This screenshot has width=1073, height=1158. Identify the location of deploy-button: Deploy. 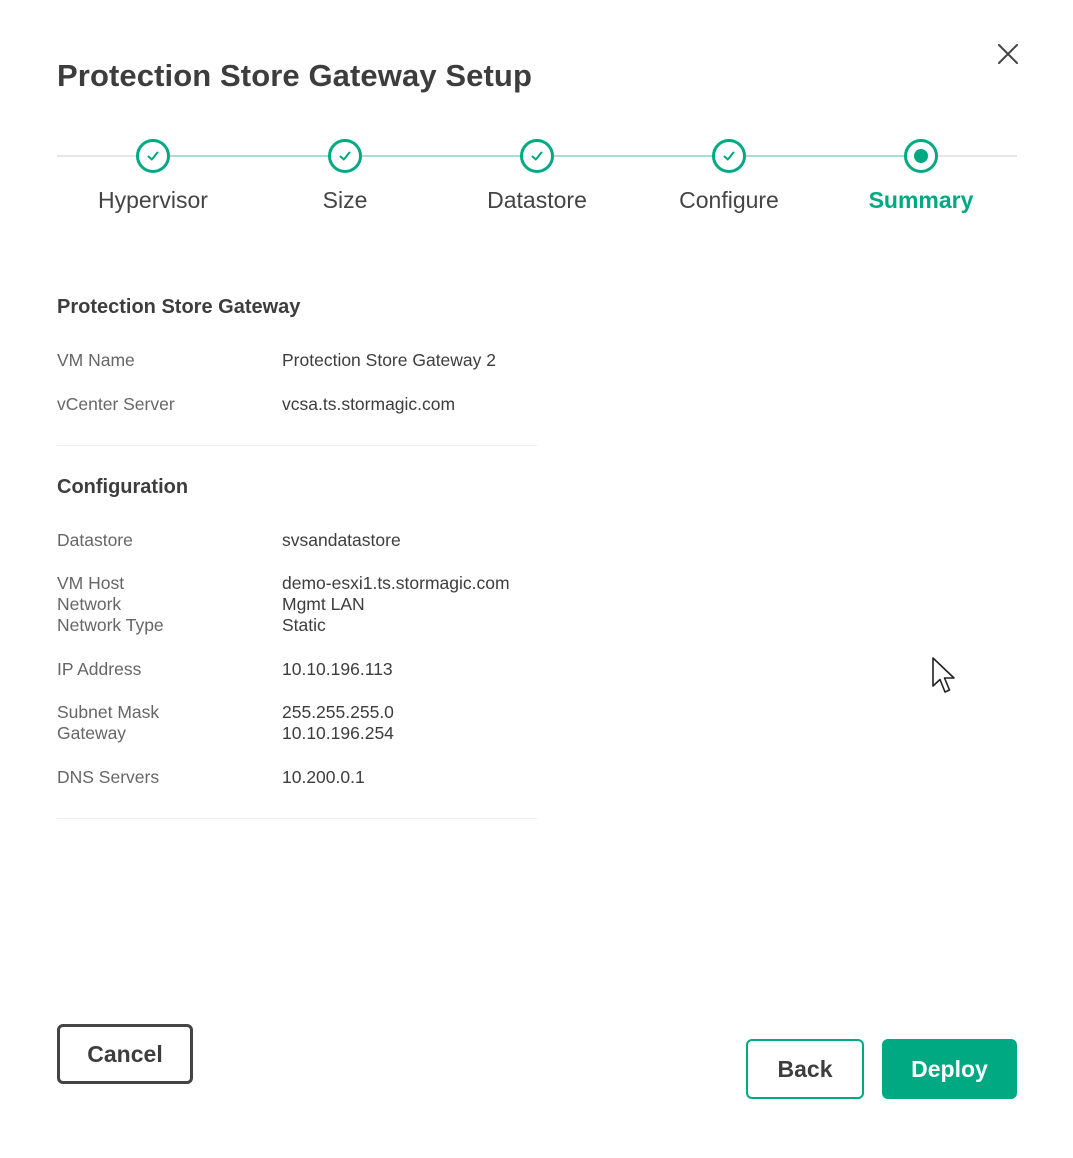
(949, 1069).